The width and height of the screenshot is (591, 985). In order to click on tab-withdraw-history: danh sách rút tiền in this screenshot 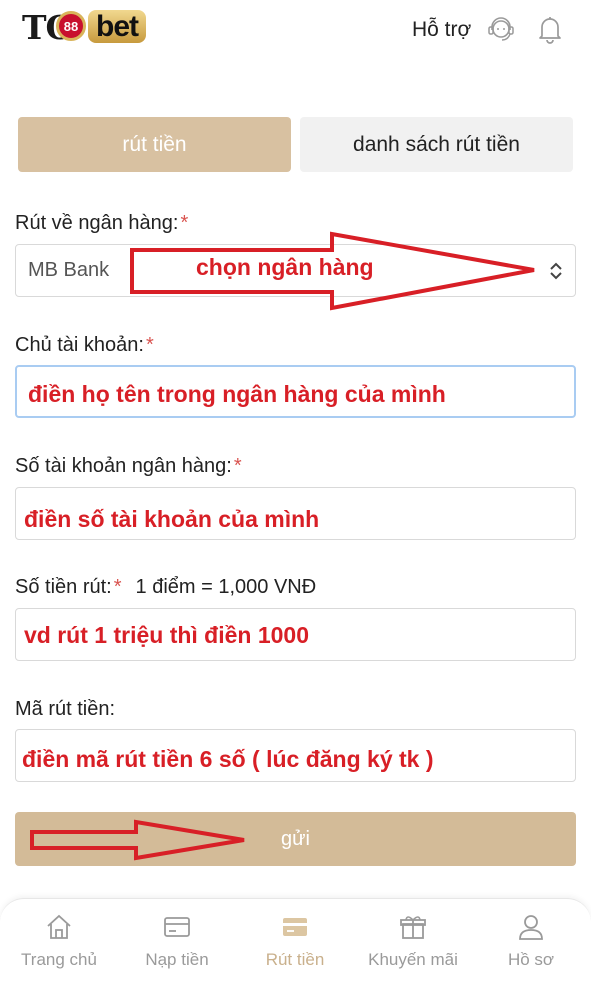, I will do `click(436, 144)`.